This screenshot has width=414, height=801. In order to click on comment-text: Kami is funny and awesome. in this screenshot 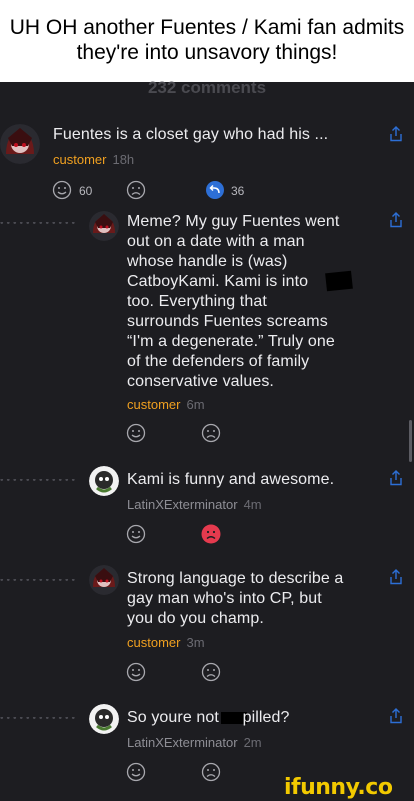, I will do `click(231, 479)`.